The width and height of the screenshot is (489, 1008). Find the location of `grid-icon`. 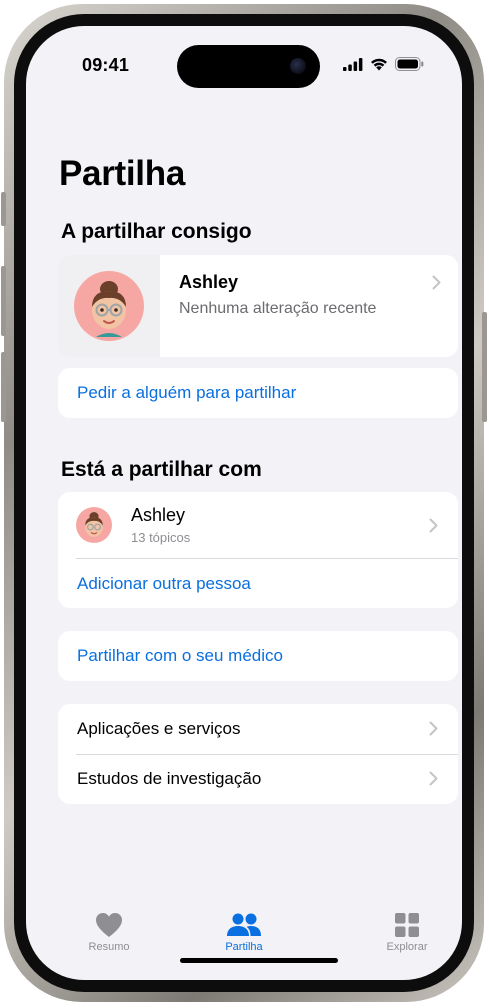

grid-icon is located at coordinates (407, 925).